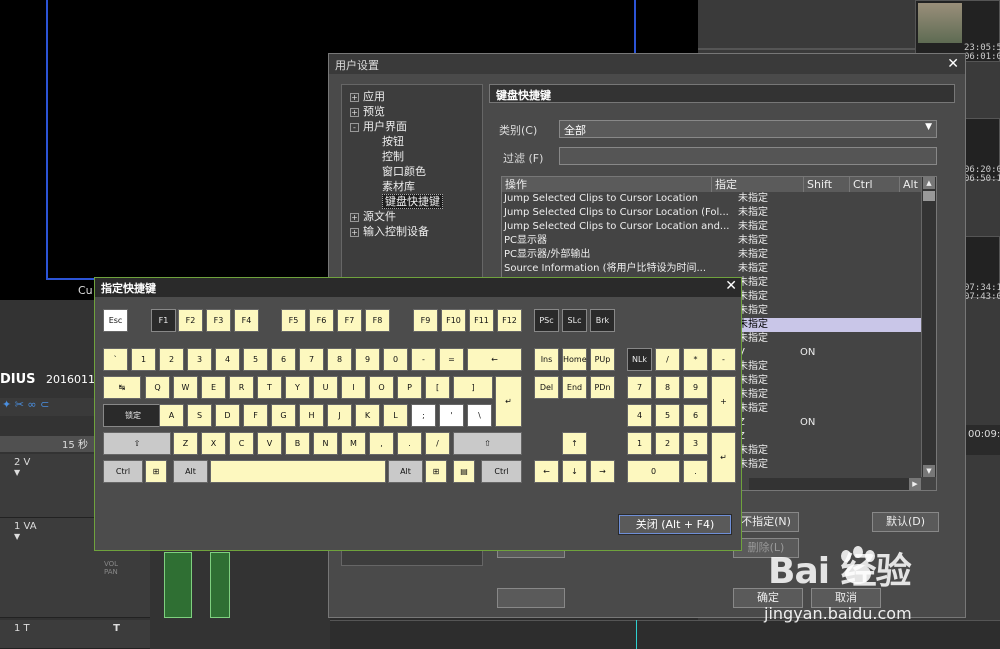  What do you see at coordinates (171, 359) in the screenshot?
I see `key-n2: 2` at bounding box center [171, 359].